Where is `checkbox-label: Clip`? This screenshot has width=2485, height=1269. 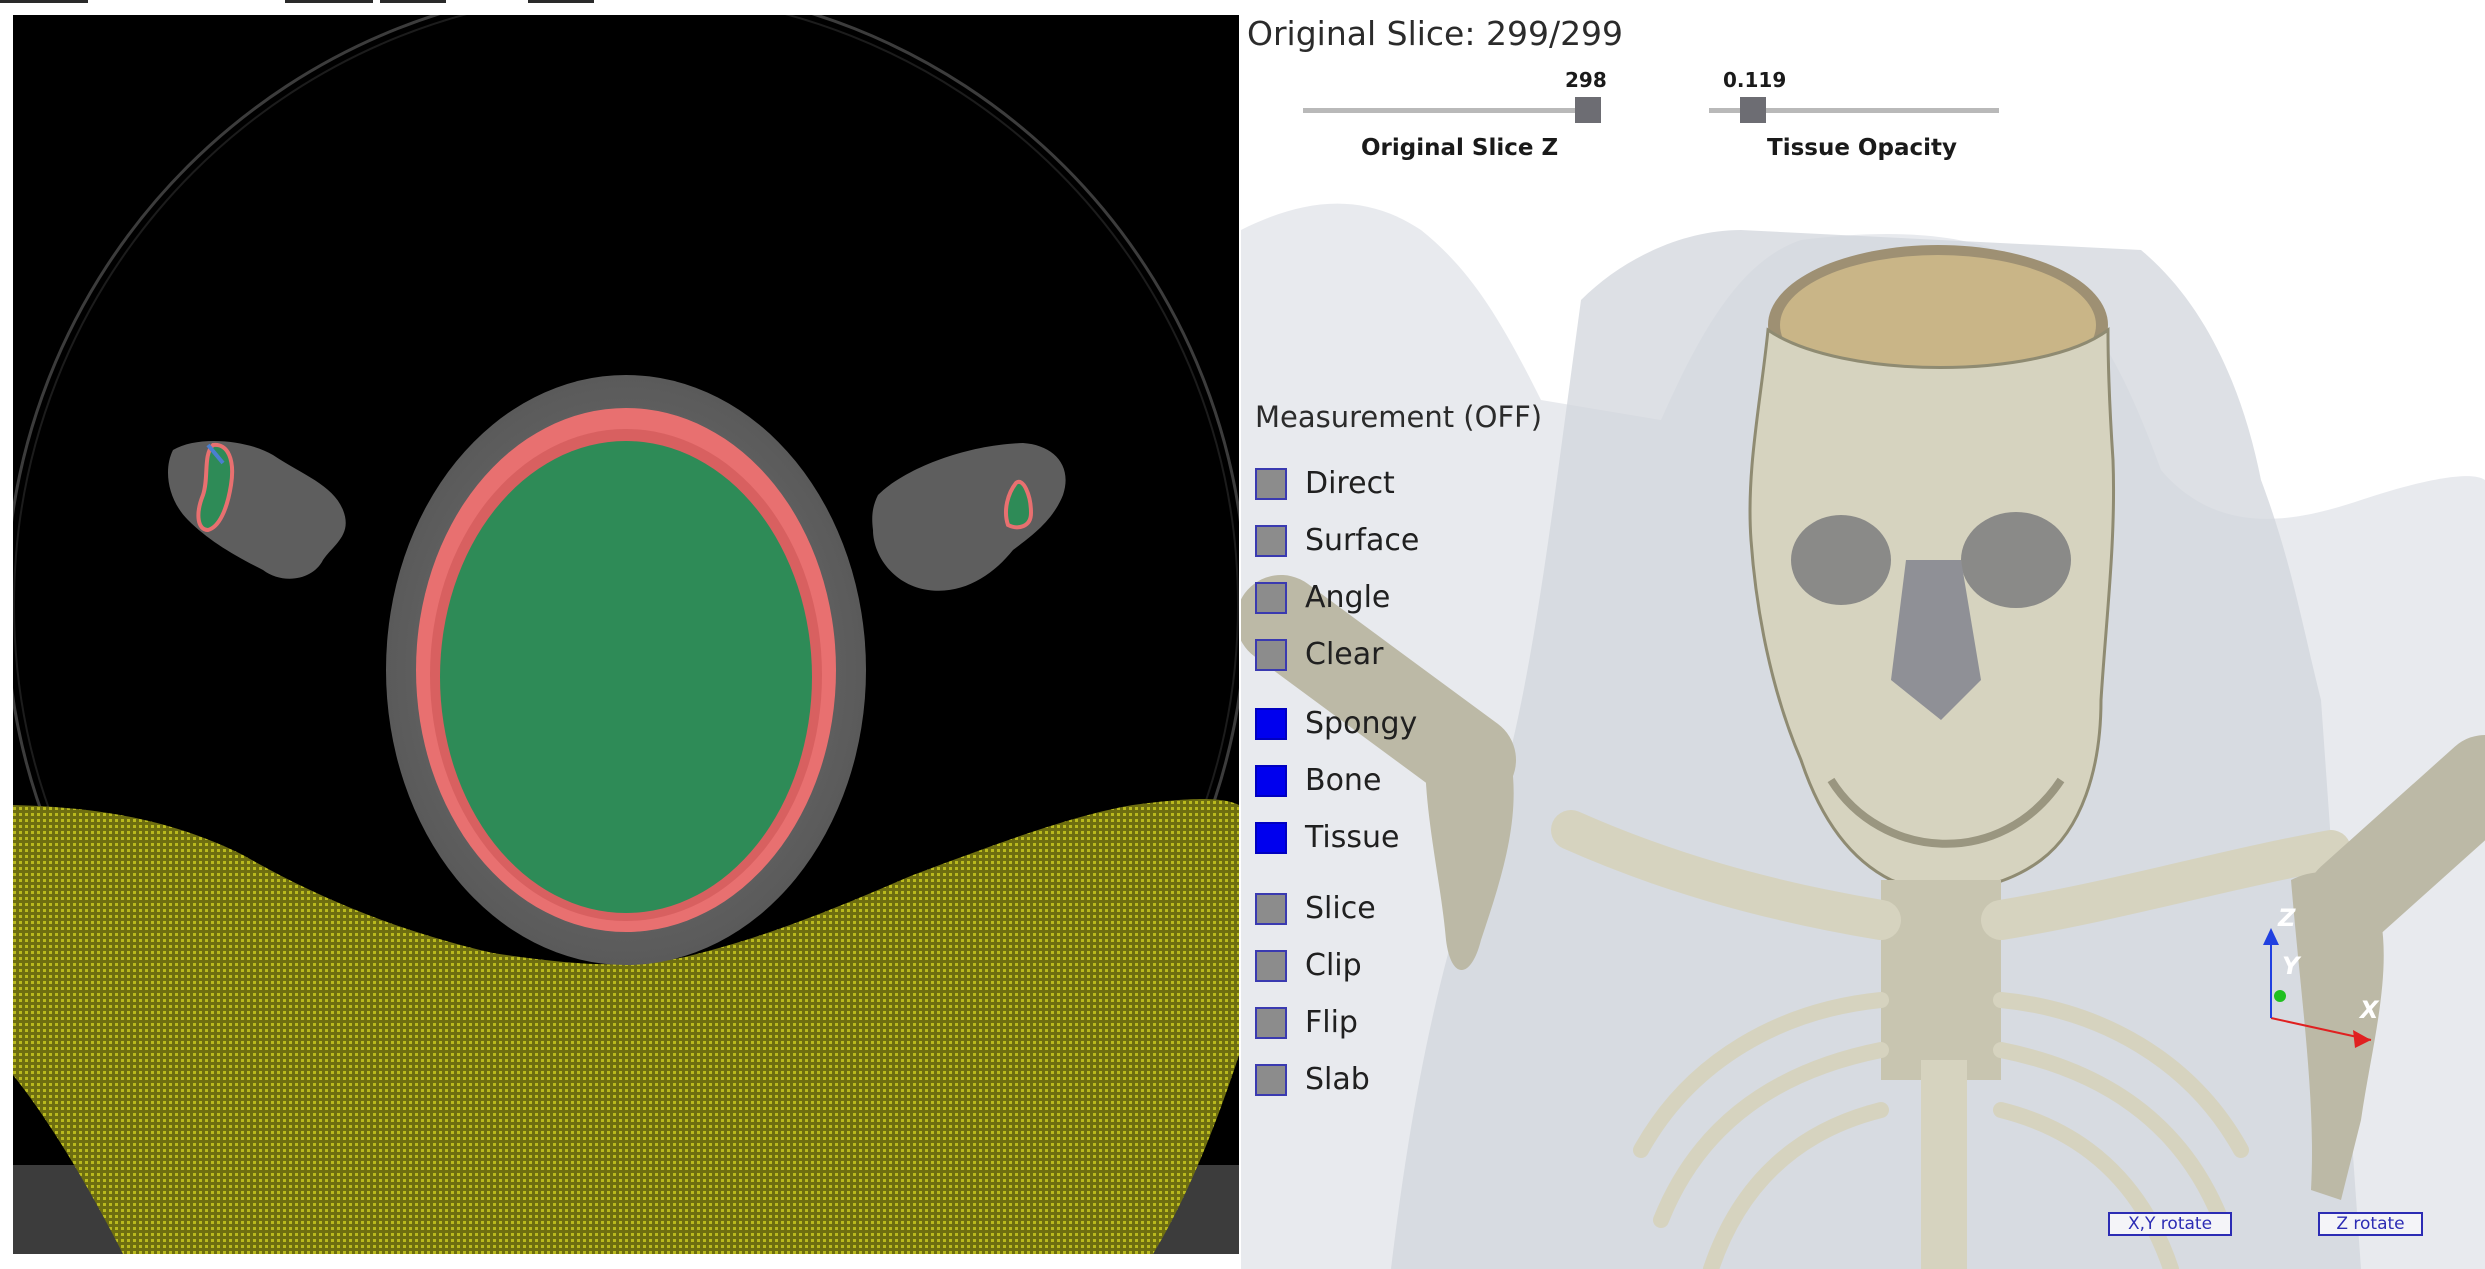
checkbox-label: Clip is located at coordinates (1333, 965).